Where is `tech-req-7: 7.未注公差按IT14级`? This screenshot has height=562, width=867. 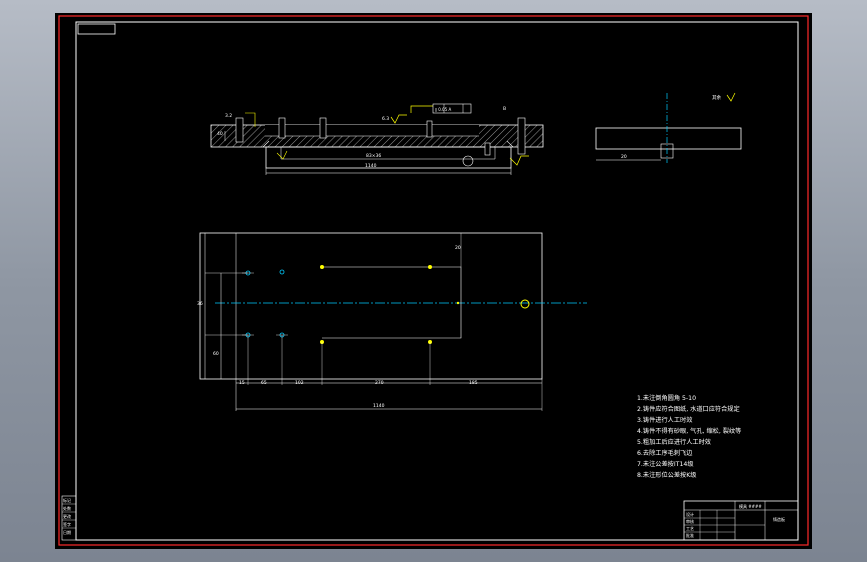
tech-req-7: 7.未注公差按IT14级 is located at coordinates (665, 464).